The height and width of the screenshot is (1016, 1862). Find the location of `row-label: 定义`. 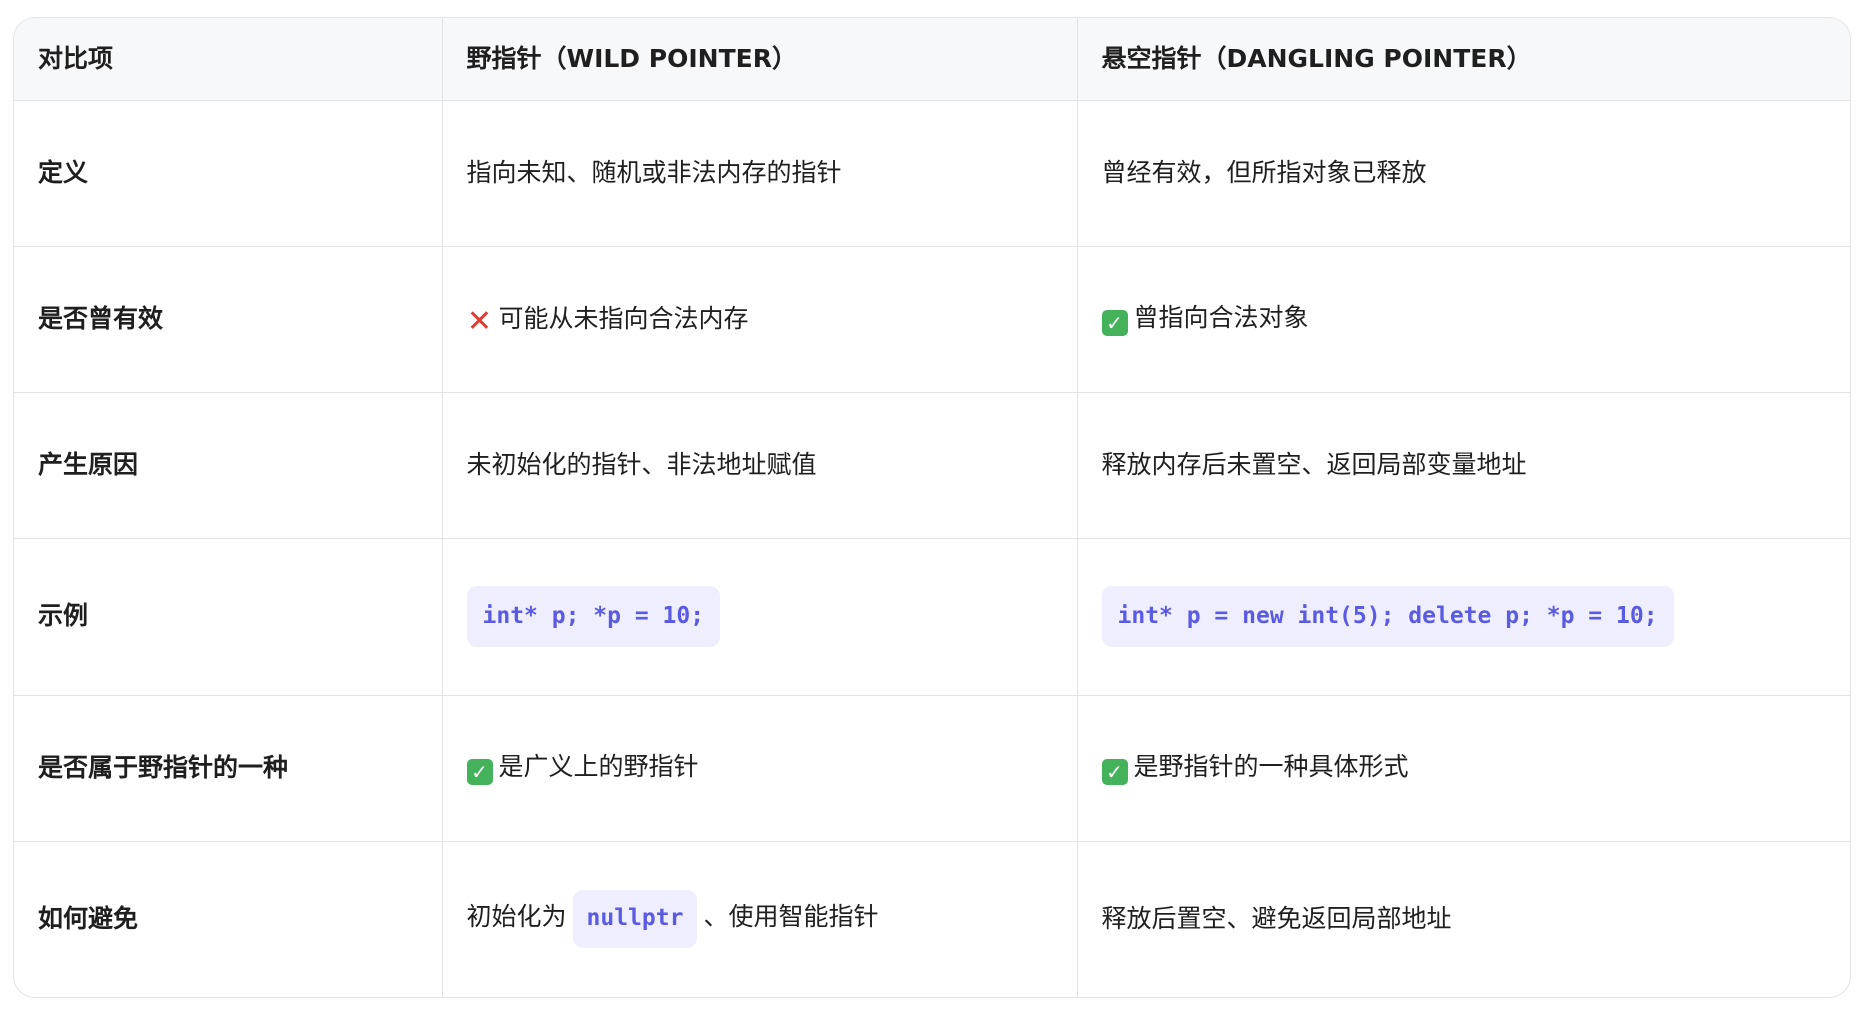

row-label: 定义 is located at coordinates (228, 173).